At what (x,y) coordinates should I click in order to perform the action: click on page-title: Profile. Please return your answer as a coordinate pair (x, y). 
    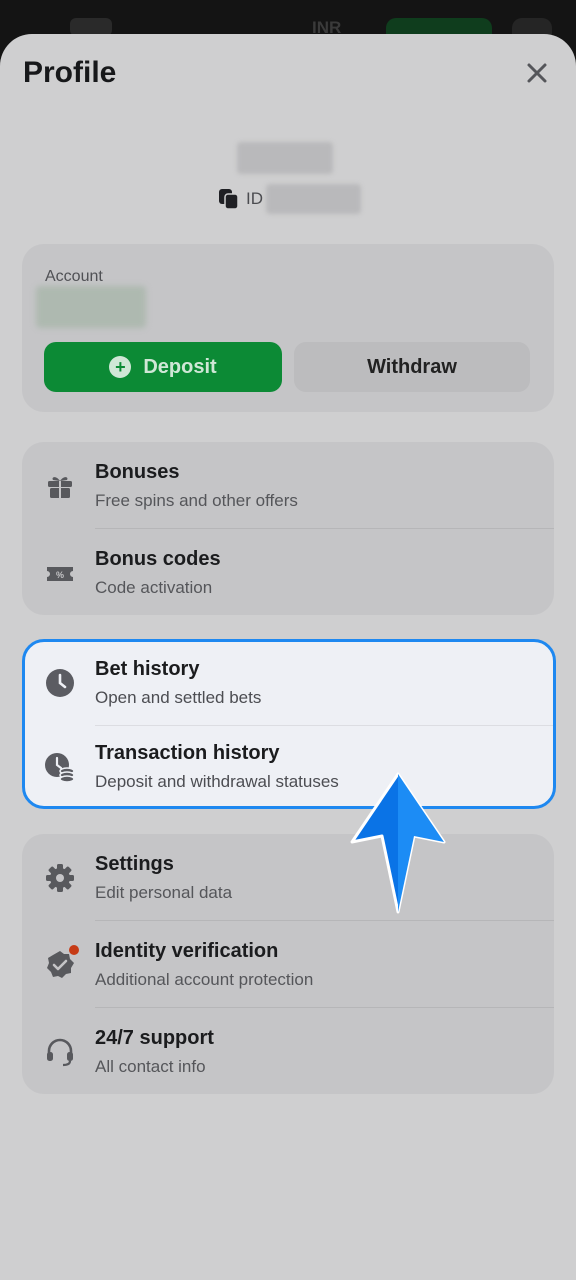
    Looking at the image, I should click on (70, 72).